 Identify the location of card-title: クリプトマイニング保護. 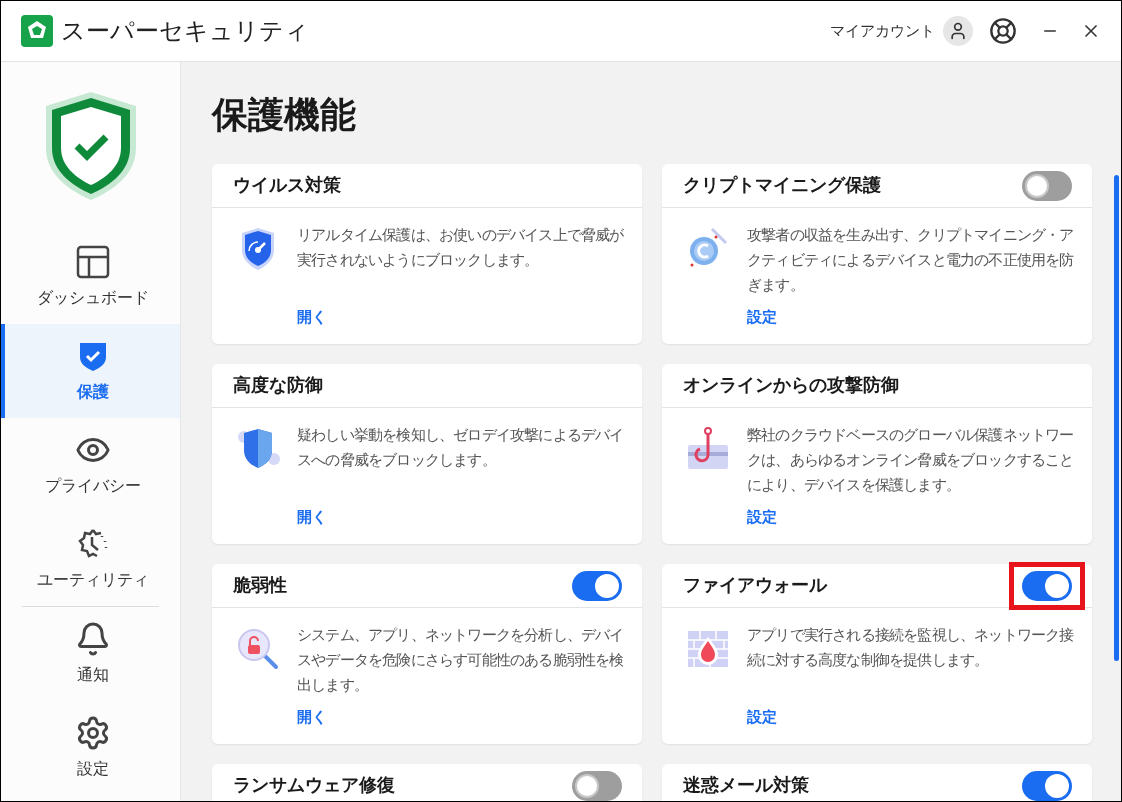
(782, 185).